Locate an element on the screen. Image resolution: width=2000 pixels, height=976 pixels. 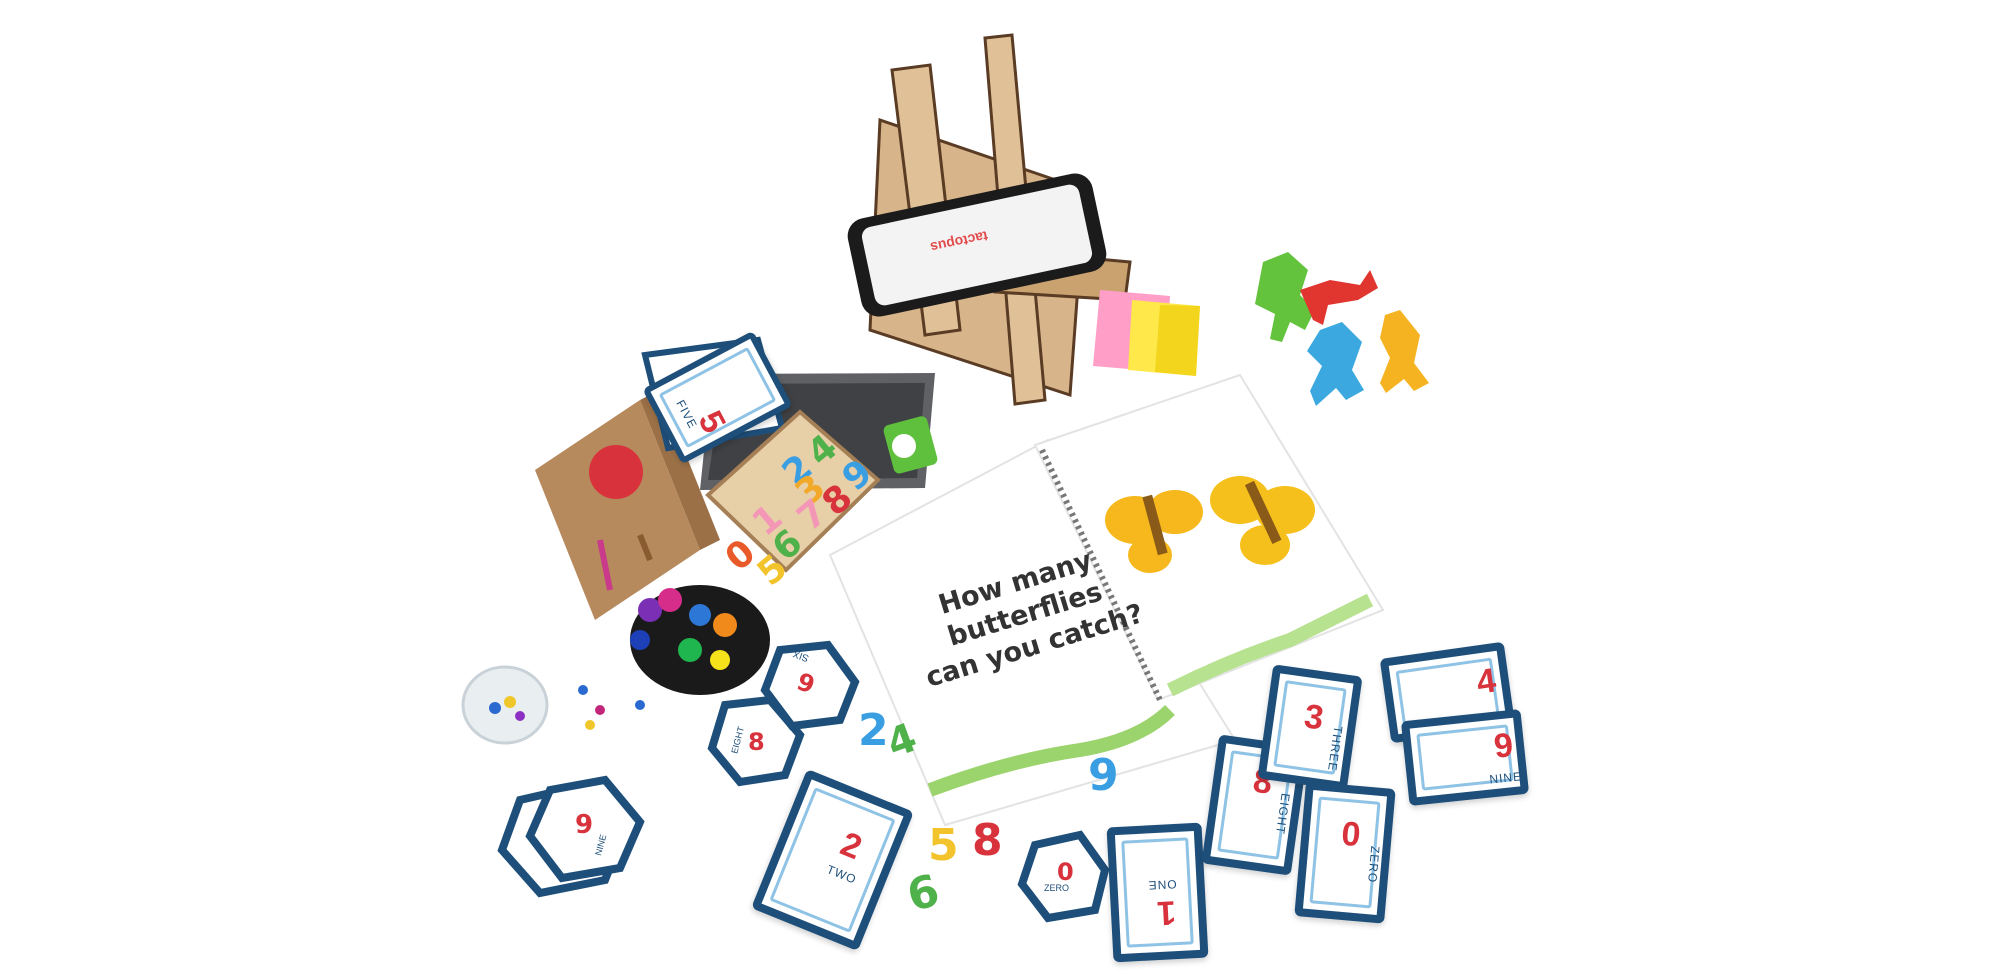
number-card-nine: 9 NINE is located at coordinates (1465, 757).